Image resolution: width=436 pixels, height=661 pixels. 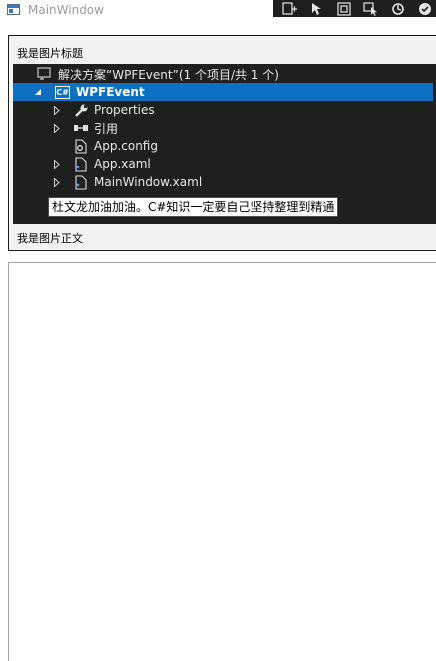 What do you see at coordinates (81, 146) in the screenshot?
I see `config-file-icon` at bounding box center [81, 146].